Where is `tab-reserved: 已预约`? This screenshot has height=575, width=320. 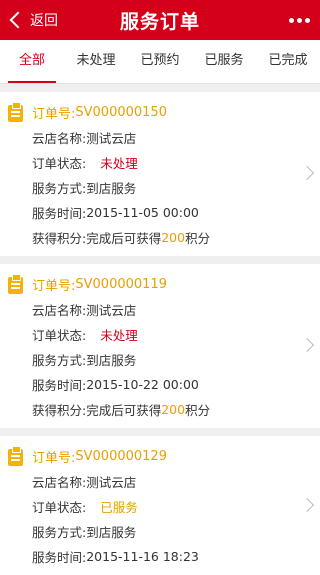 tab-reserved: 已预约 is located at coordinates (160, 61).